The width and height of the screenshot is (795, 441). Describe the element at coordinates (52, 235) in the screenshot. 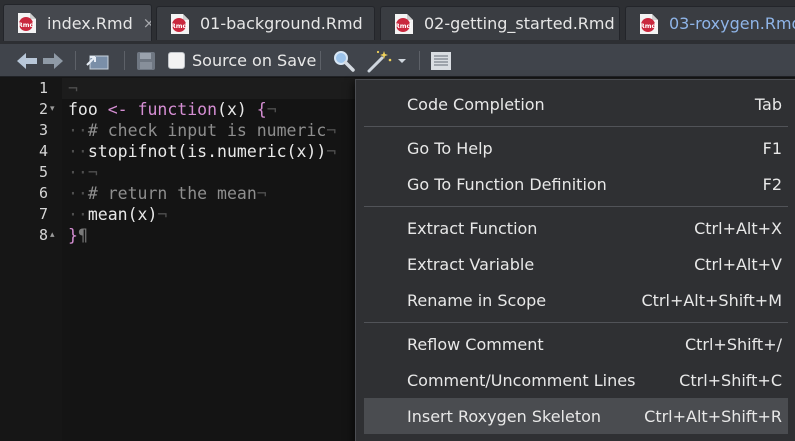

I see `code-fold-toggle-icon: ▴` at that location.